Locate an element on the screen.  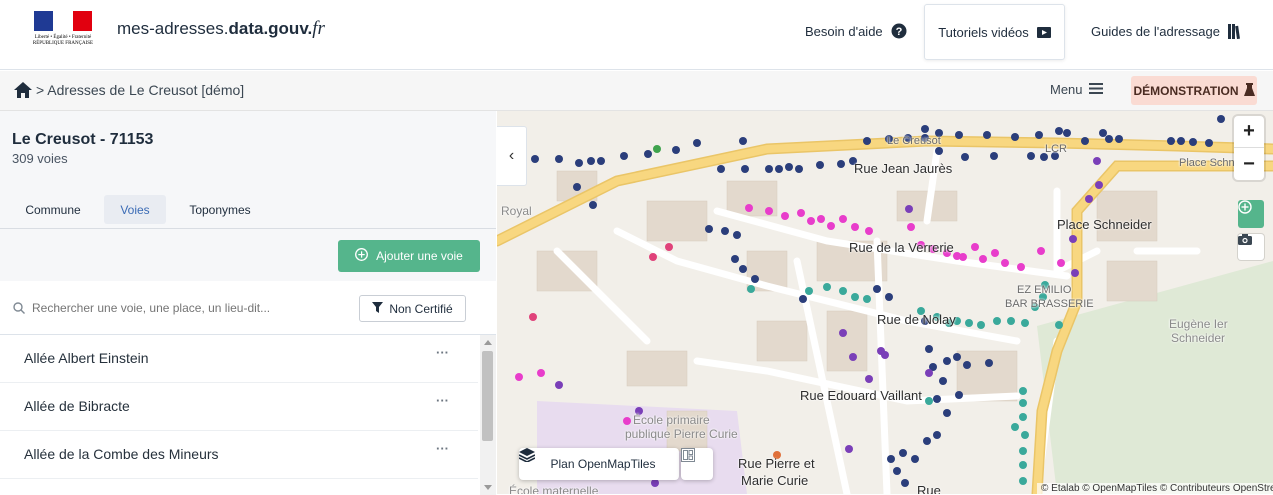
street-label: Marie Curie is located at coordinates (775, 480).